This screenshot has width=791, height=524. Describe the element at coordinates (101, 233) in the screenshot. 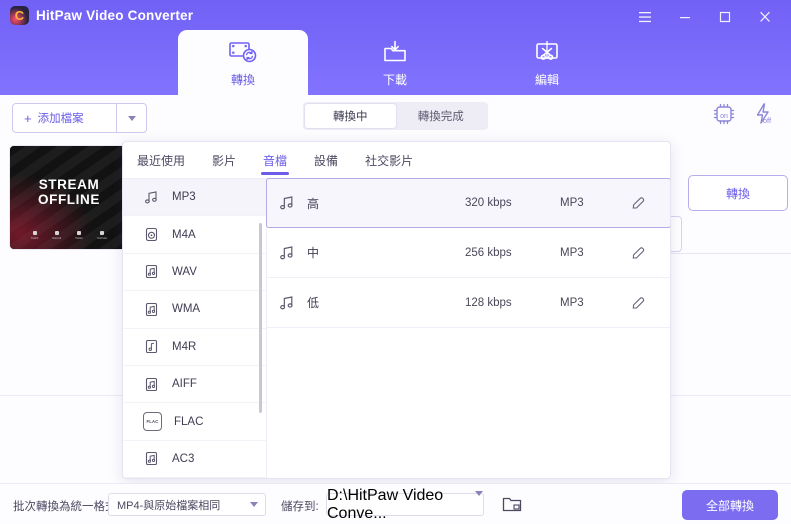

I see `youtube-icon` at that location.